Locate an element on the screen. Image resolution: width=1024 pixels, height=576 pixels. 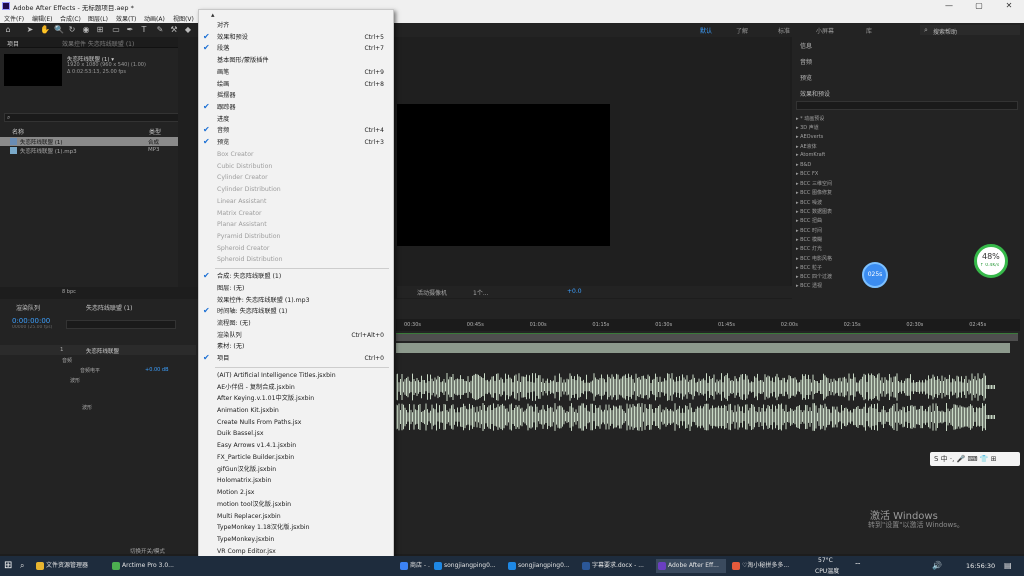
window-menu-item: 素材: (无) is located at coordinates (302, 346).